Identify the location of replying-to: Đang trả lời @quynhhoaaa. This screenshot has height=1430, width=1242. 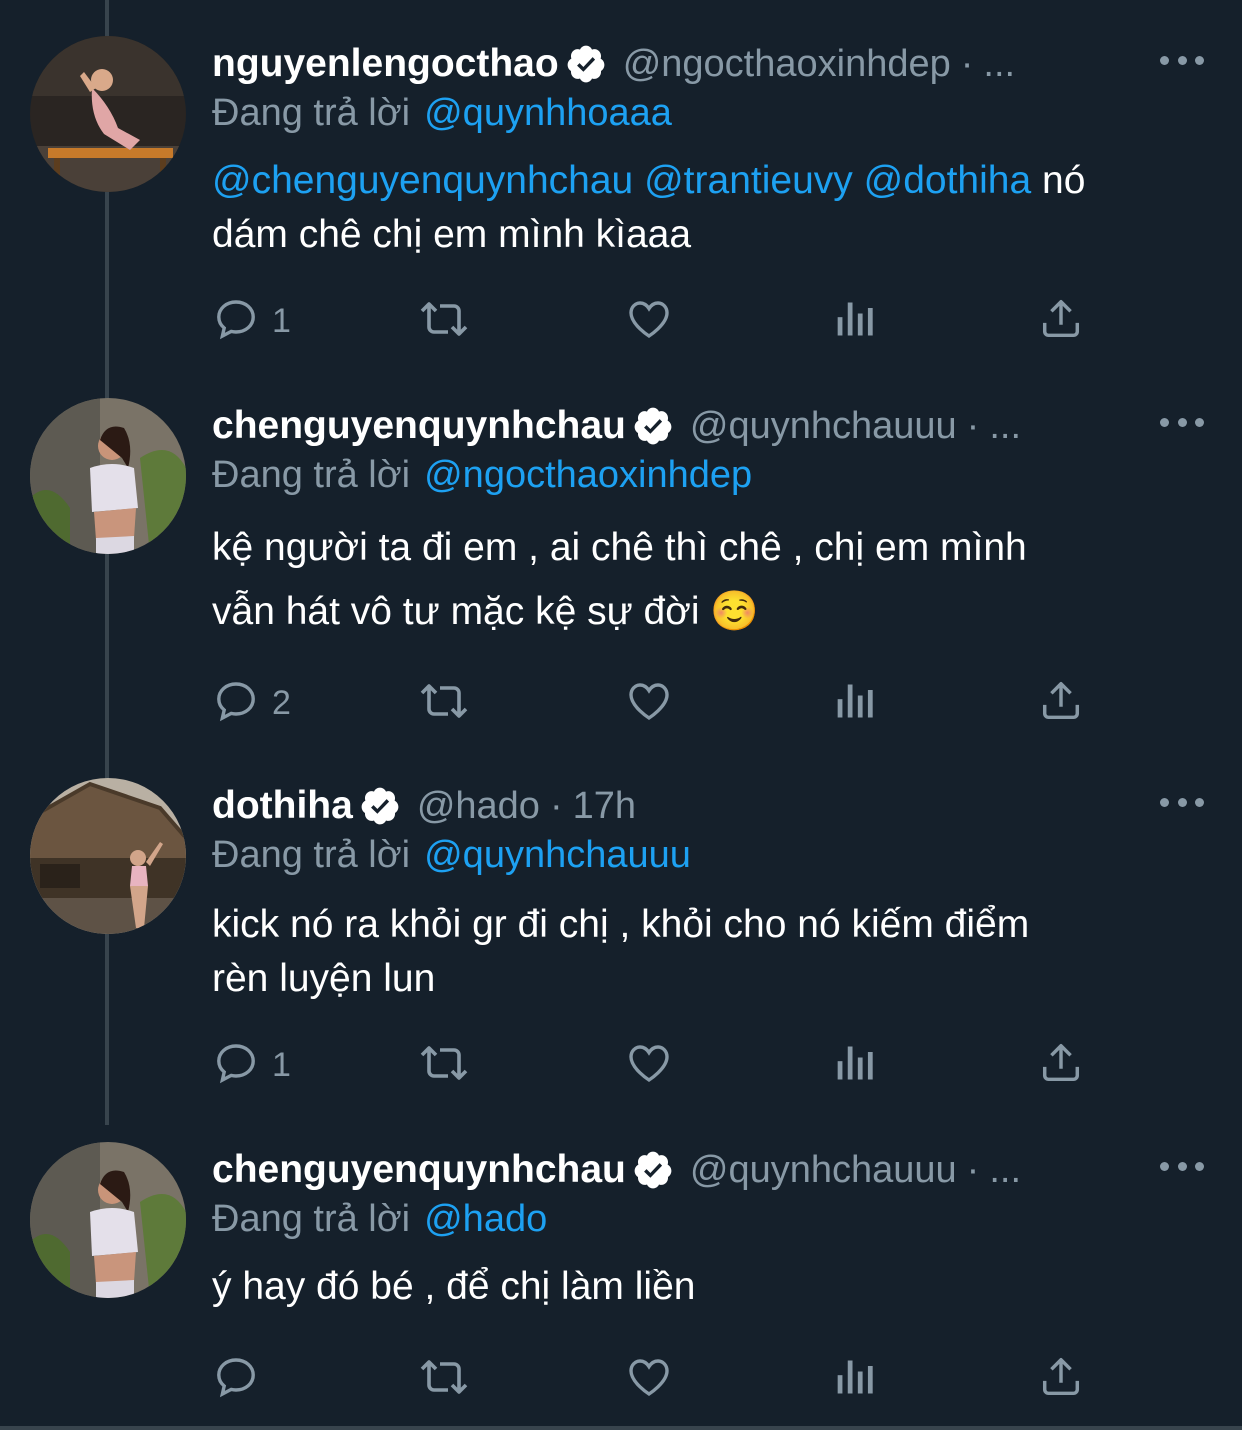
(442, 113).